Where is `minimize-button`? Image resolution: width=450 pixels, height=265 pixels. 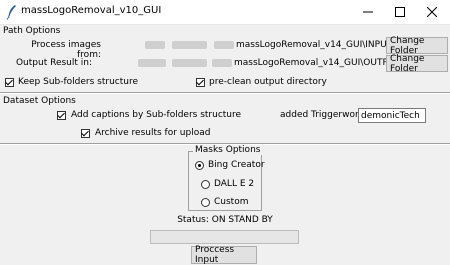 minimize-button is located at coordinates (368, 12).